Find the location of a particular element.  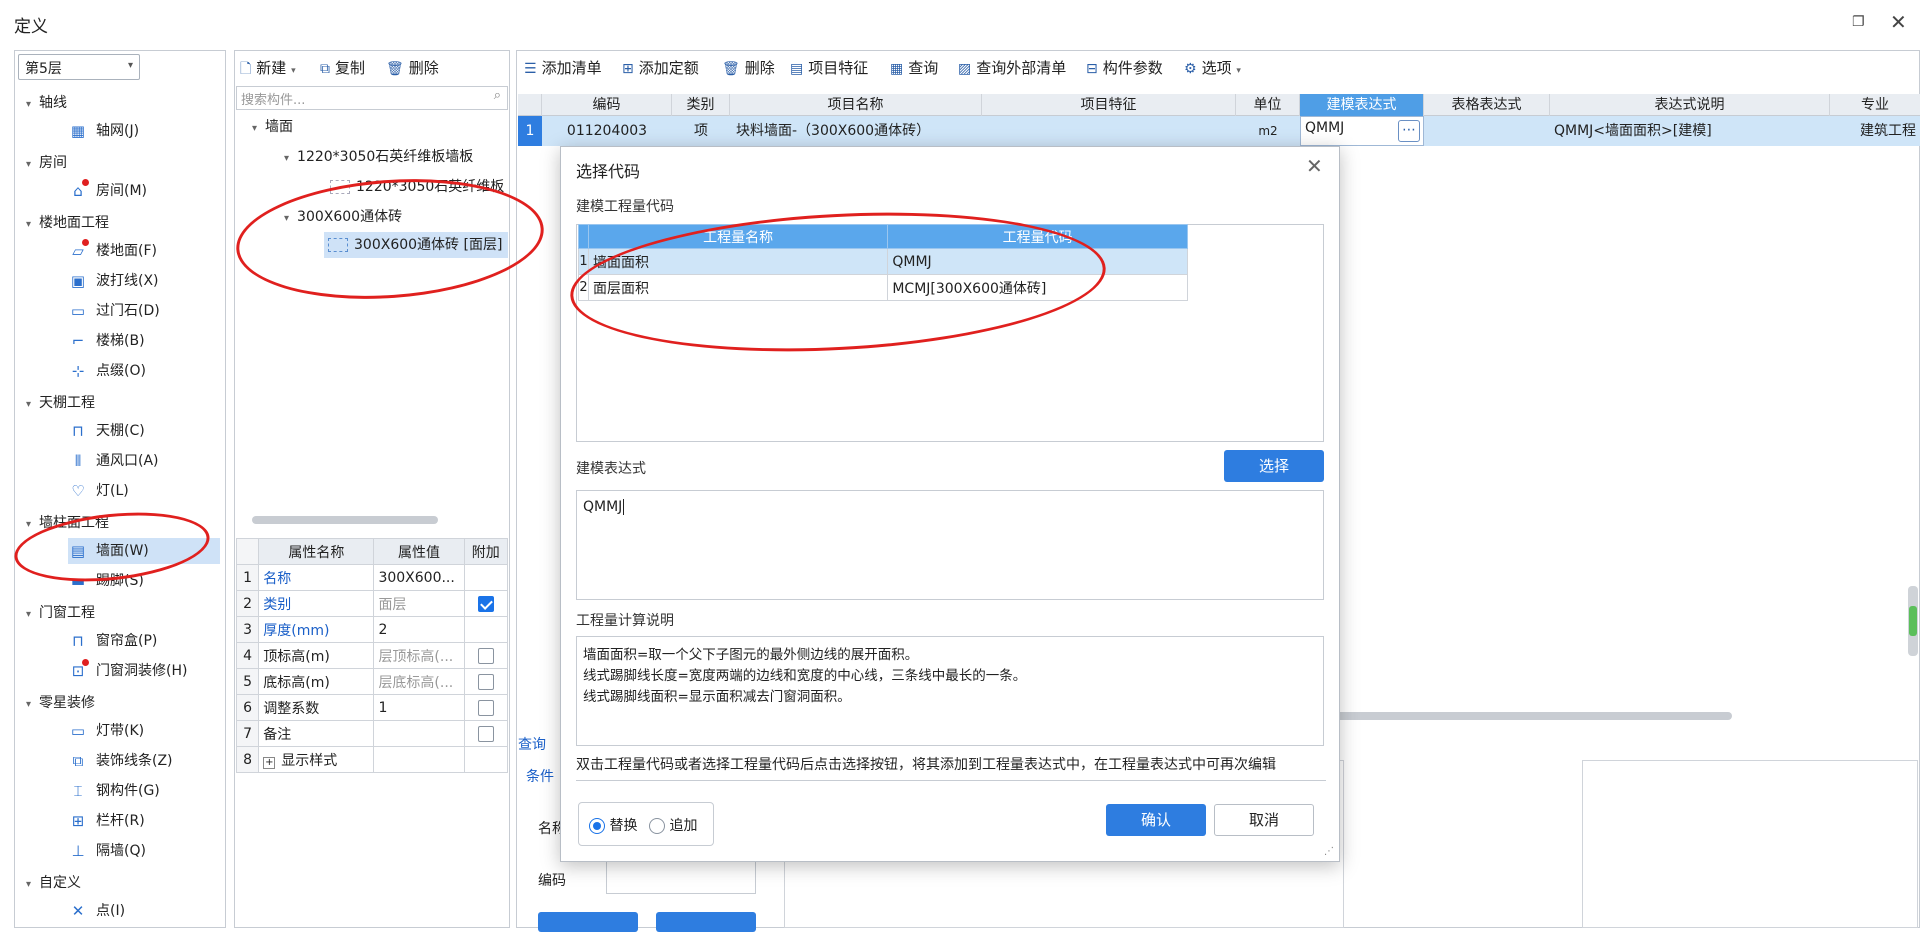

add-bill-button: ☰ 添加清单 is located at coordinates (563, 68).